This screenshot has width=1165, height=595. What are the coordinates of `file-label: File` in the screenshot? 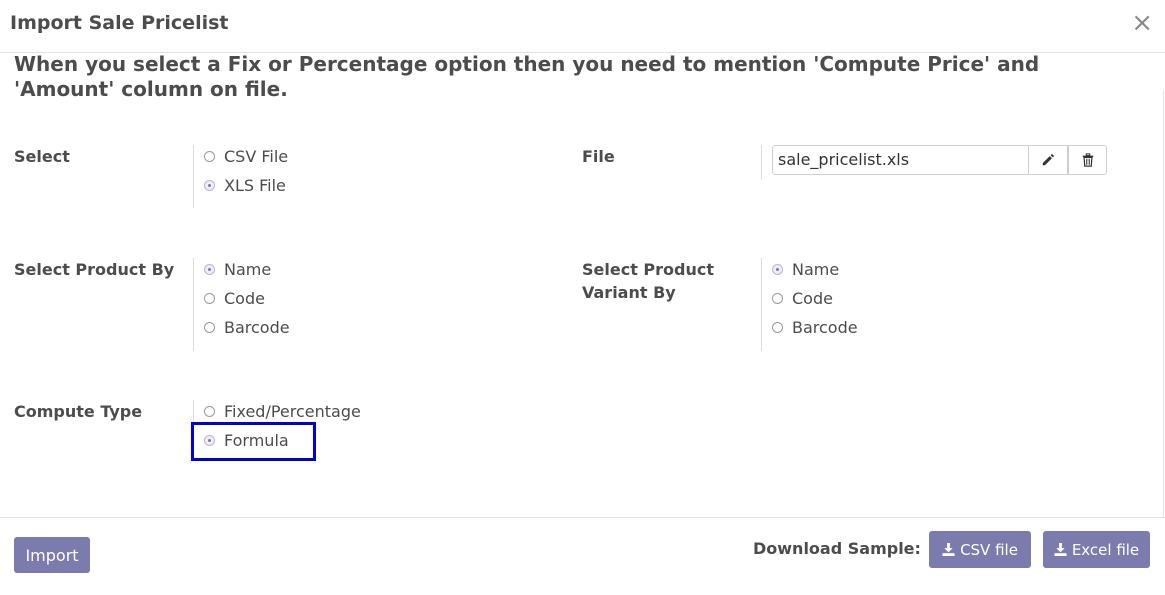 It's located at (598, 156).